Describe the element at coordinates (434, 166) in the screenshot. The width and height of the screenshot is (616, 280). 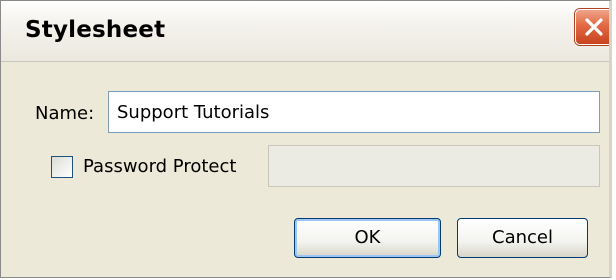
I see `password-input` at that location.